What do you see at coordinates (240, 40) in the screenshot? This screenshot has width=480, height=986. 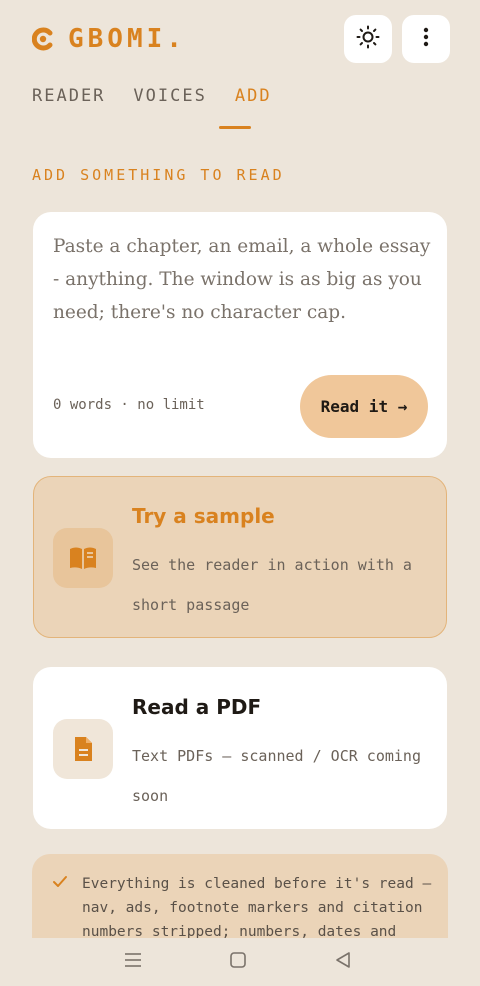 I see `app-header: GBOMI.` at bounding box center [240, 40].